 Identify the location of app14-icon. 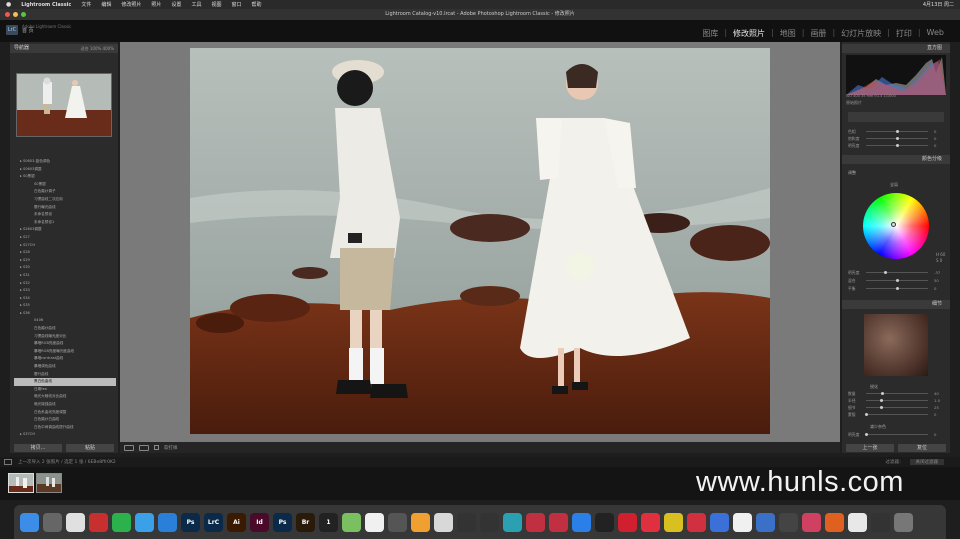
(765, 522).